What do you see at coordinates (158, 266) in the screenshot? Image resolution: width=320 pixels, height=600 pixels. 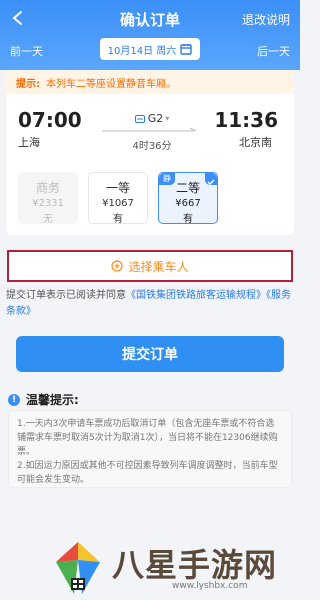 I see `select-passenger-label: 选择乘车人` at bounding box center [158, 266].